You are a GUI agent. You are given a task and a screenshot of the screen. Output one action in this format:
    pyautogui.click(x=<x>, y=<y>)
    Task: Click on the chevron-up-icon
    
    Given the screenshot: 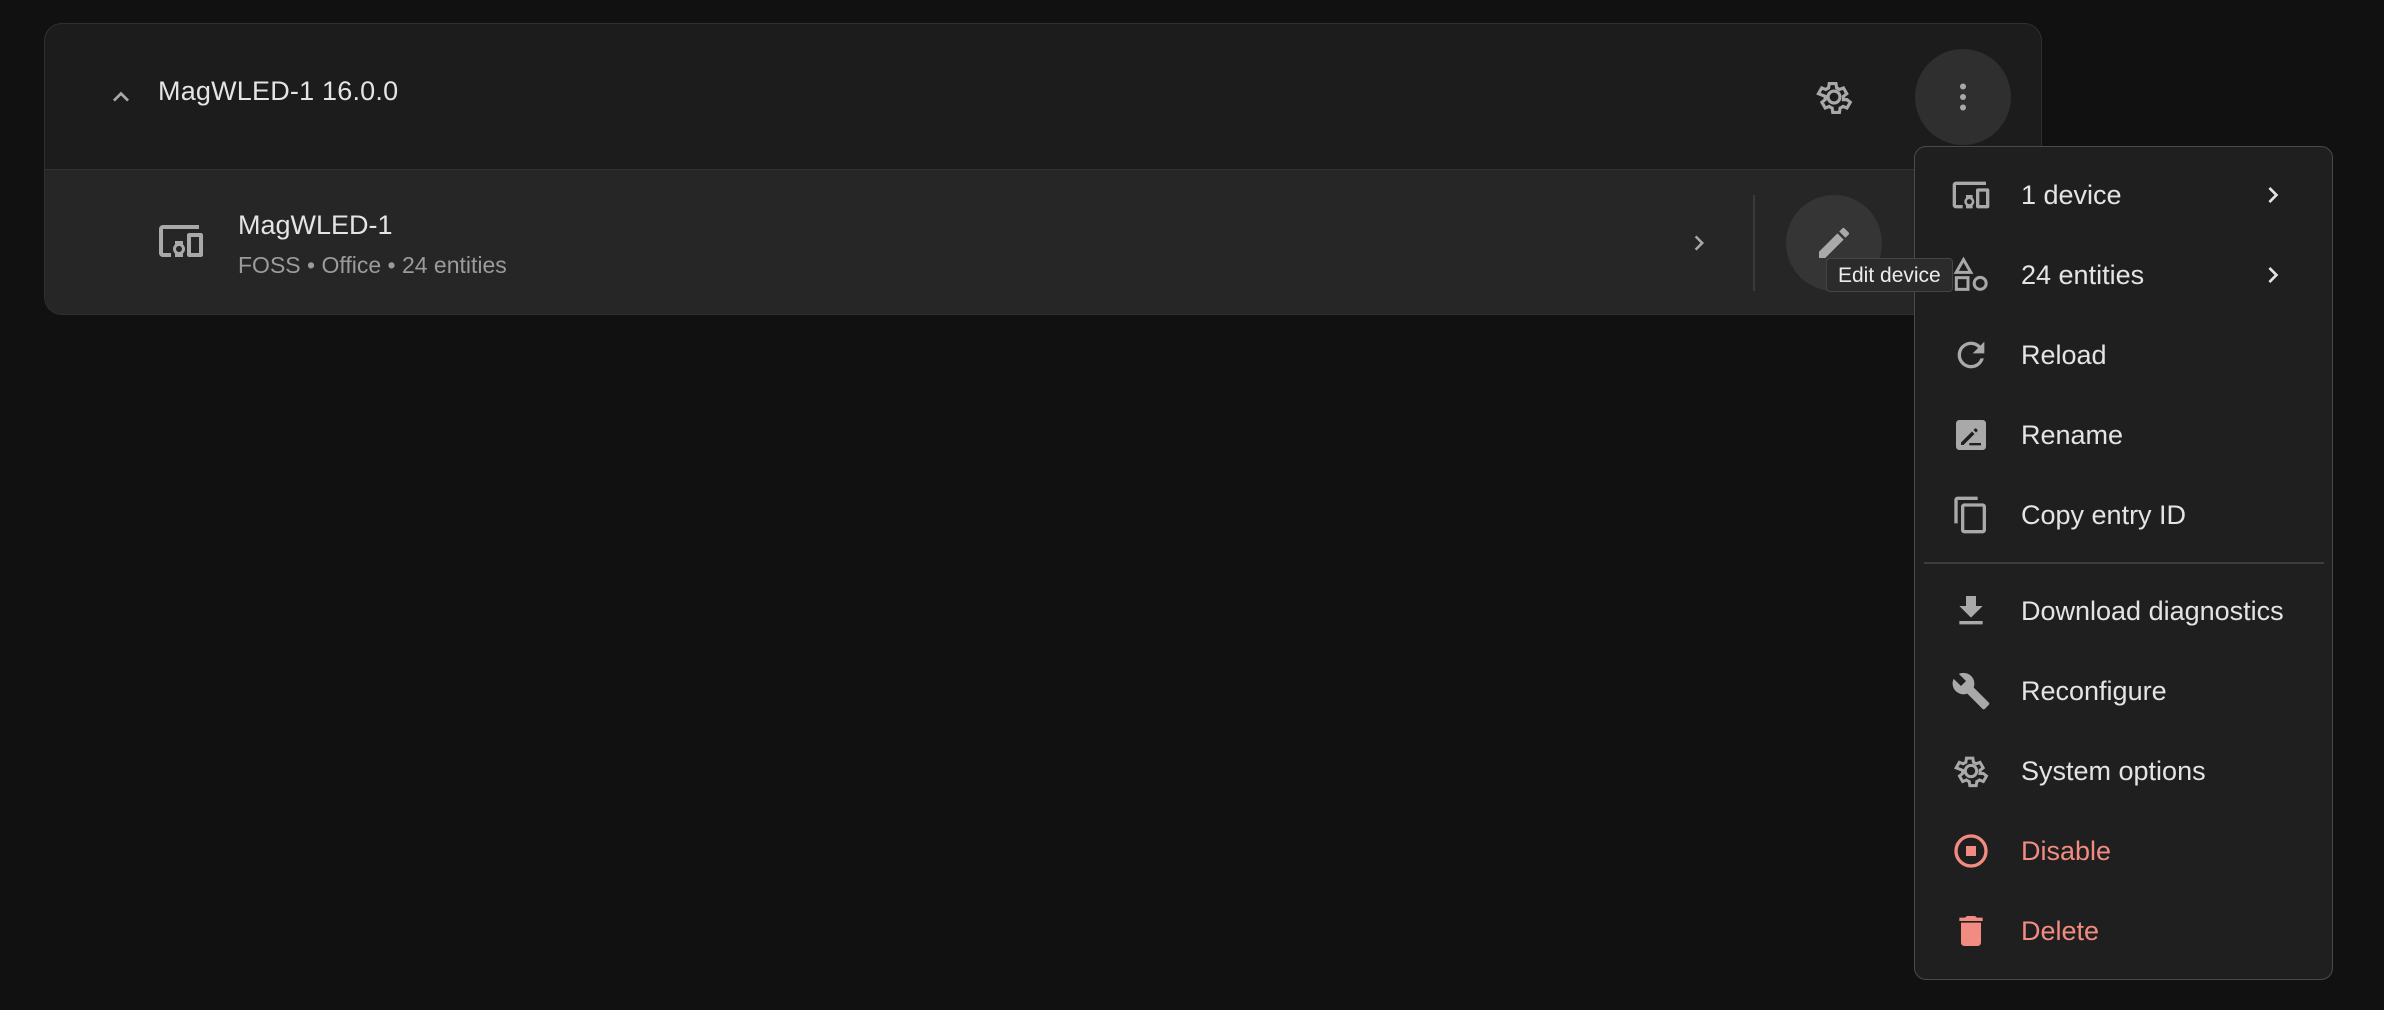 What is the action you would take?
    pyautogui.click(x=121, y=97)
    